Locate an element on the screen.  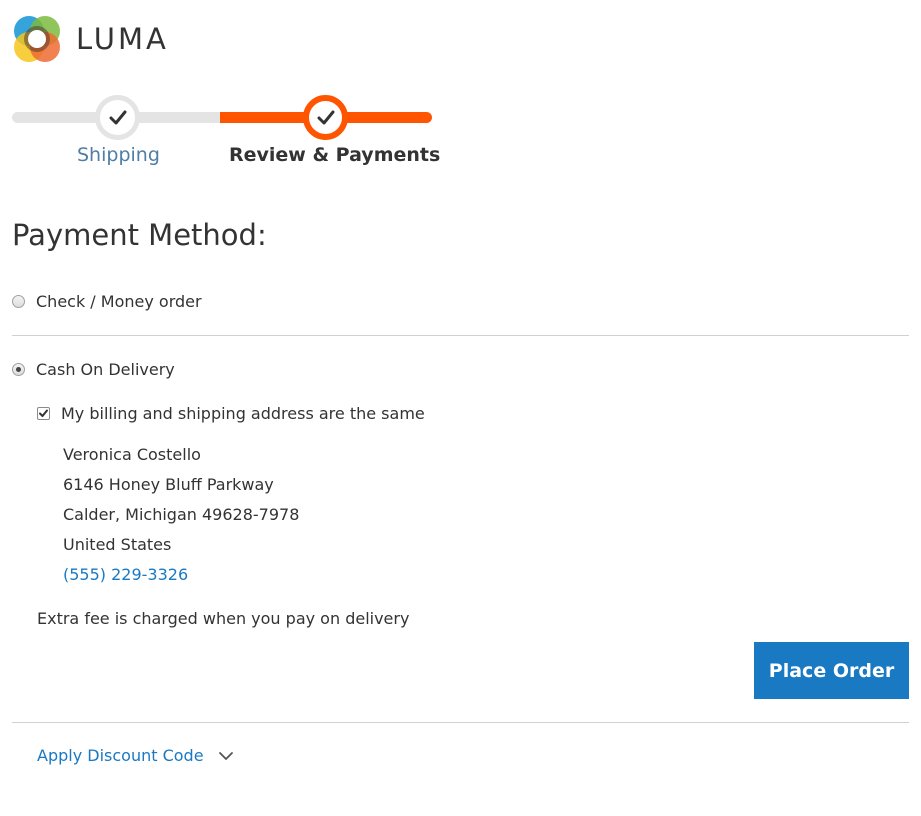
radio-selected-dot is located at coordinates (18, 369).